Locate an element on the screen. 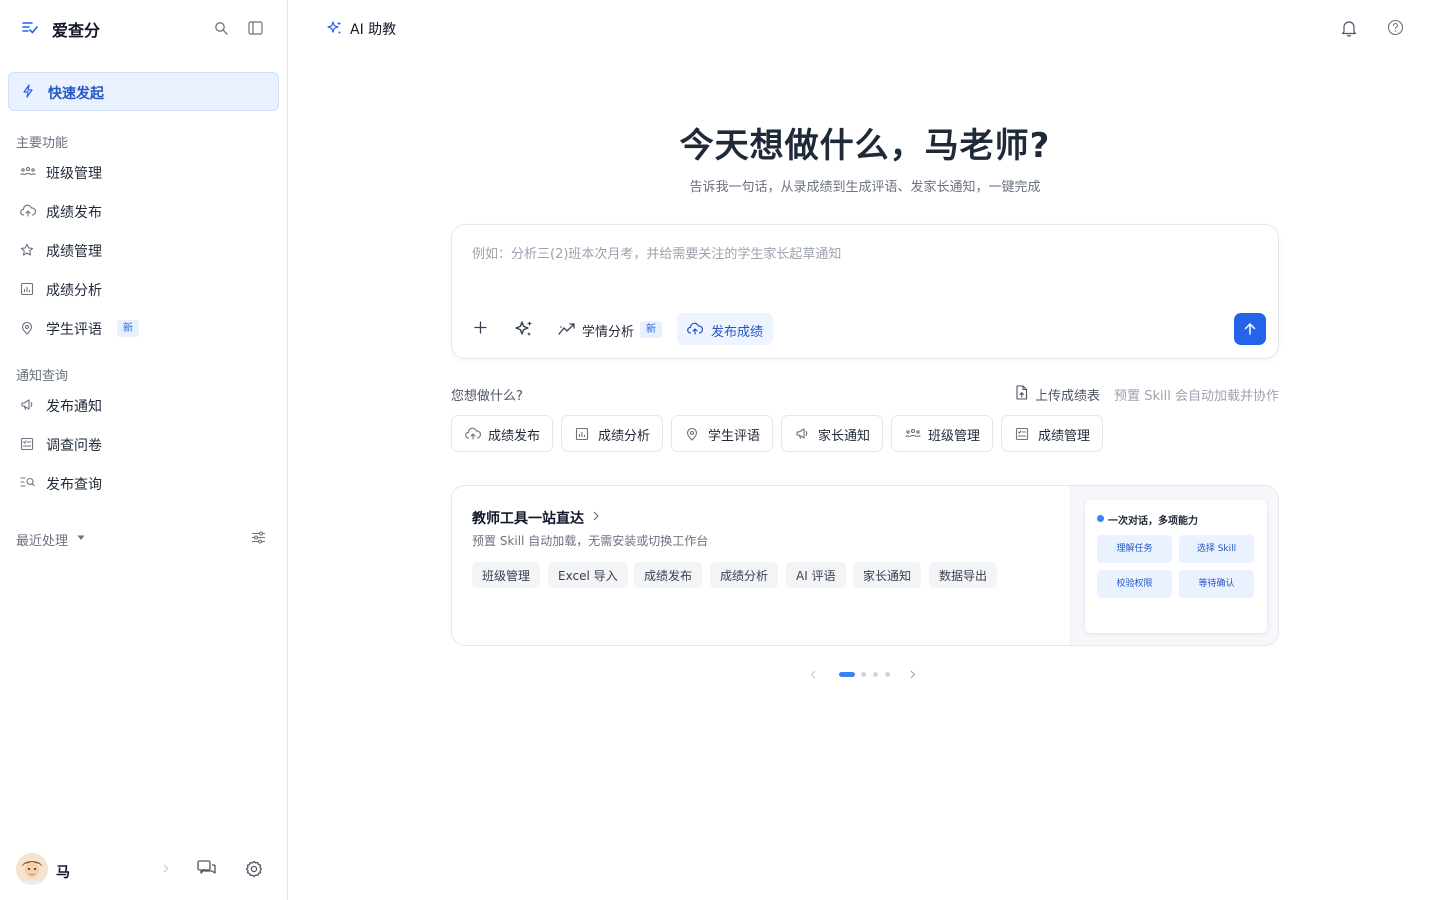  preview-title: 一次对话，多项能力 is located at coordinates (1153, 521).